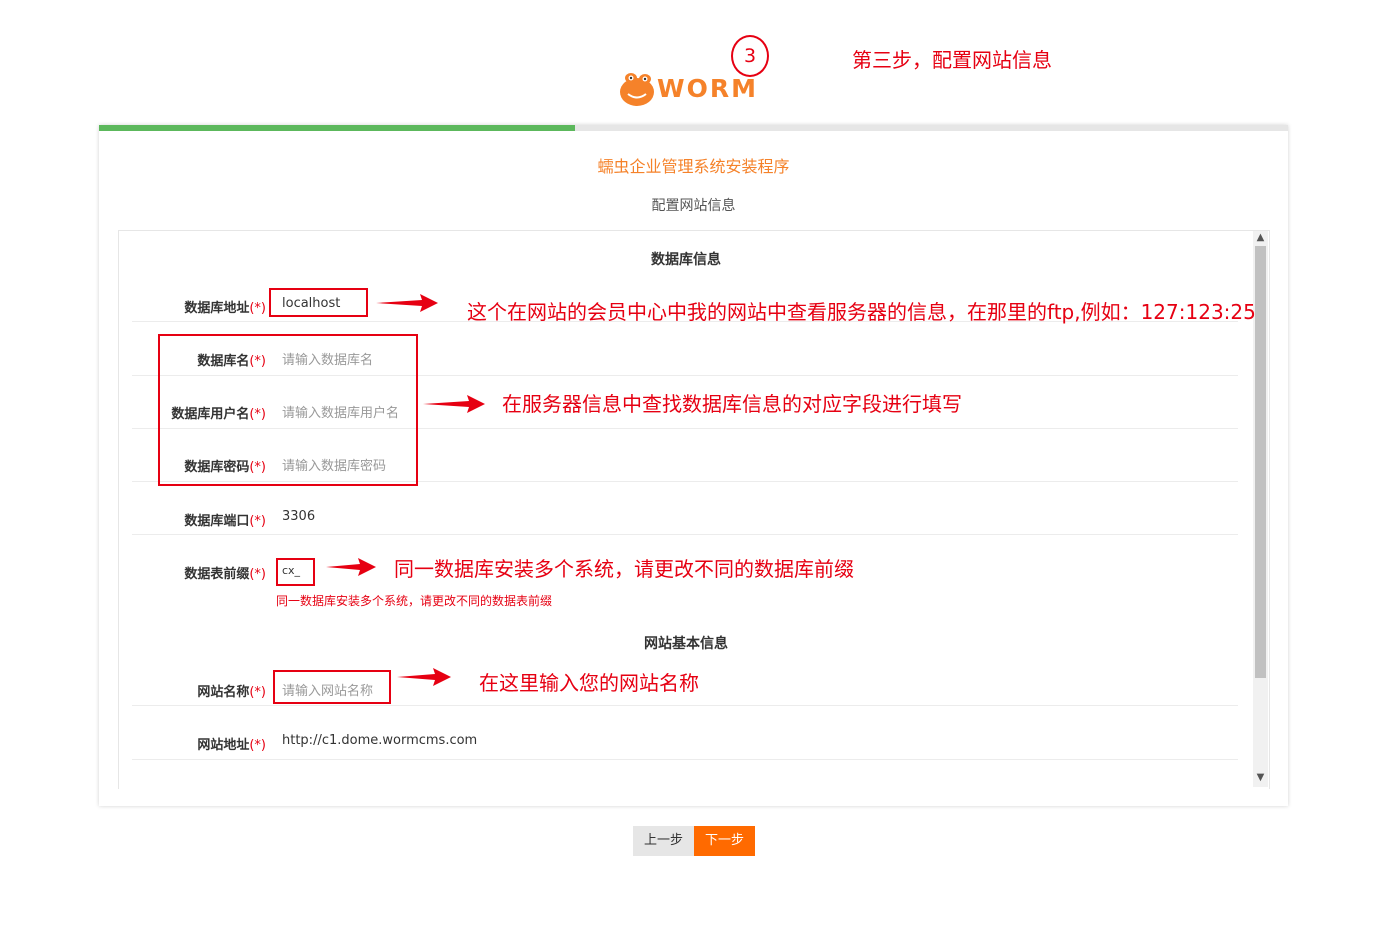 Image resolution: width=1390 pixels, height=928 pixels. Describe the element at coordinates (298, 516) in the screenshot. I see `db-port-input: 3306` at that location.